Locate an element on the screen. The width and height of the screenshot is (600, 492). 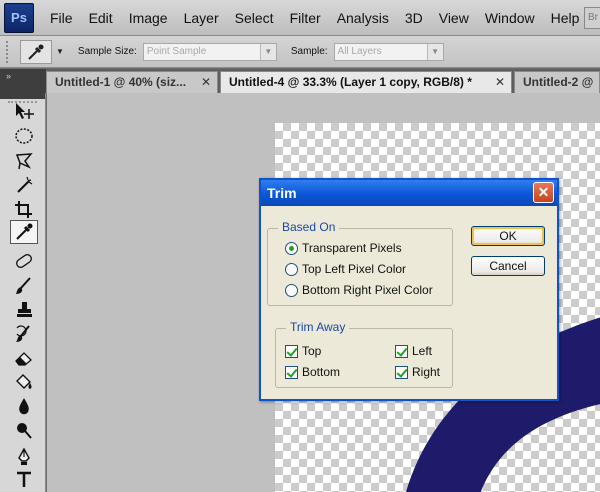
move-icon is located at coordinates (25, 111).